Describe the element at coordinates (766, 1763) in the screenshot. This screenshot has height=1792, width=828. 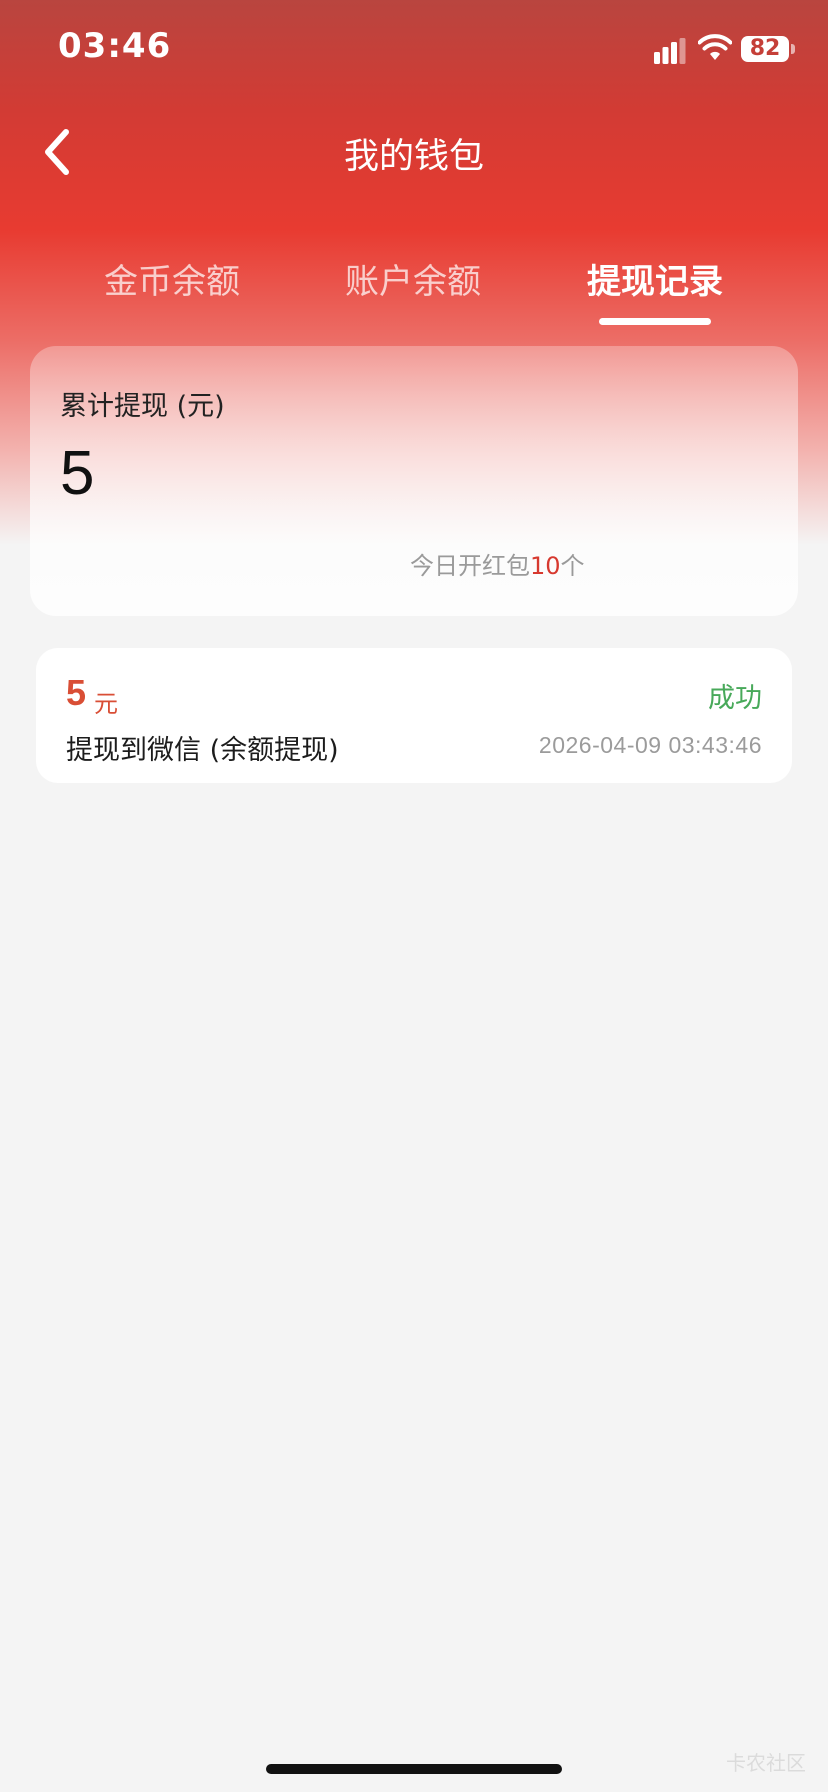
I see `watermark: 卡农社区` at that location.